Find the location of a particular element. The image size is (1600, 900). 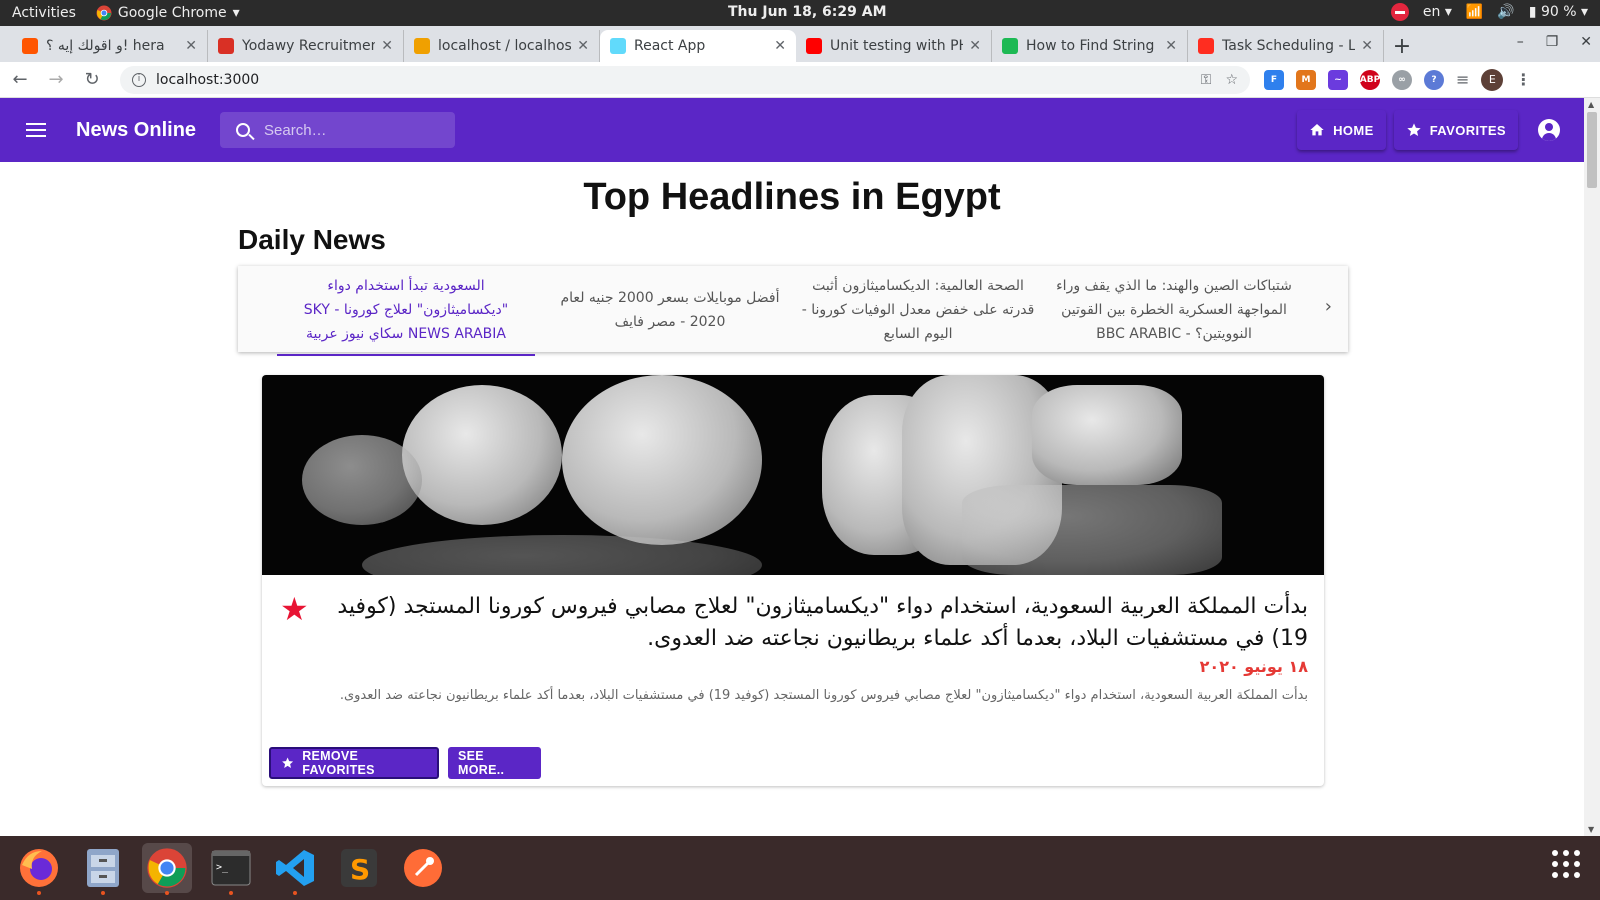

browser-tab: Unit testing with PH ✕ is located at coordinates (894, 46).